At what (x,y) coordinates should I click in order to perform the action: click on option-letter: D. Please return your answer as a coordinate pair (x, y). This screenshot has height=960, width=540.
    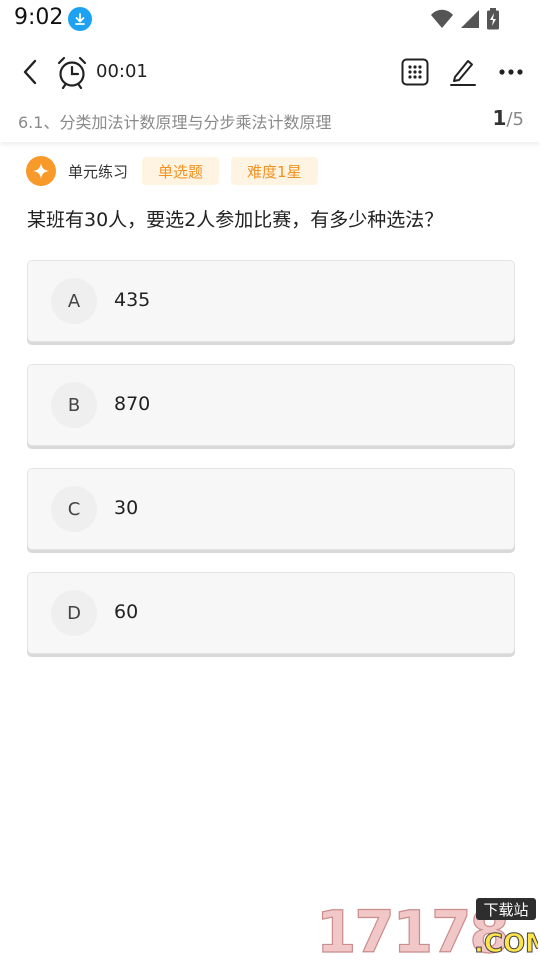
    Looking at the image, I should click on (74, 613).